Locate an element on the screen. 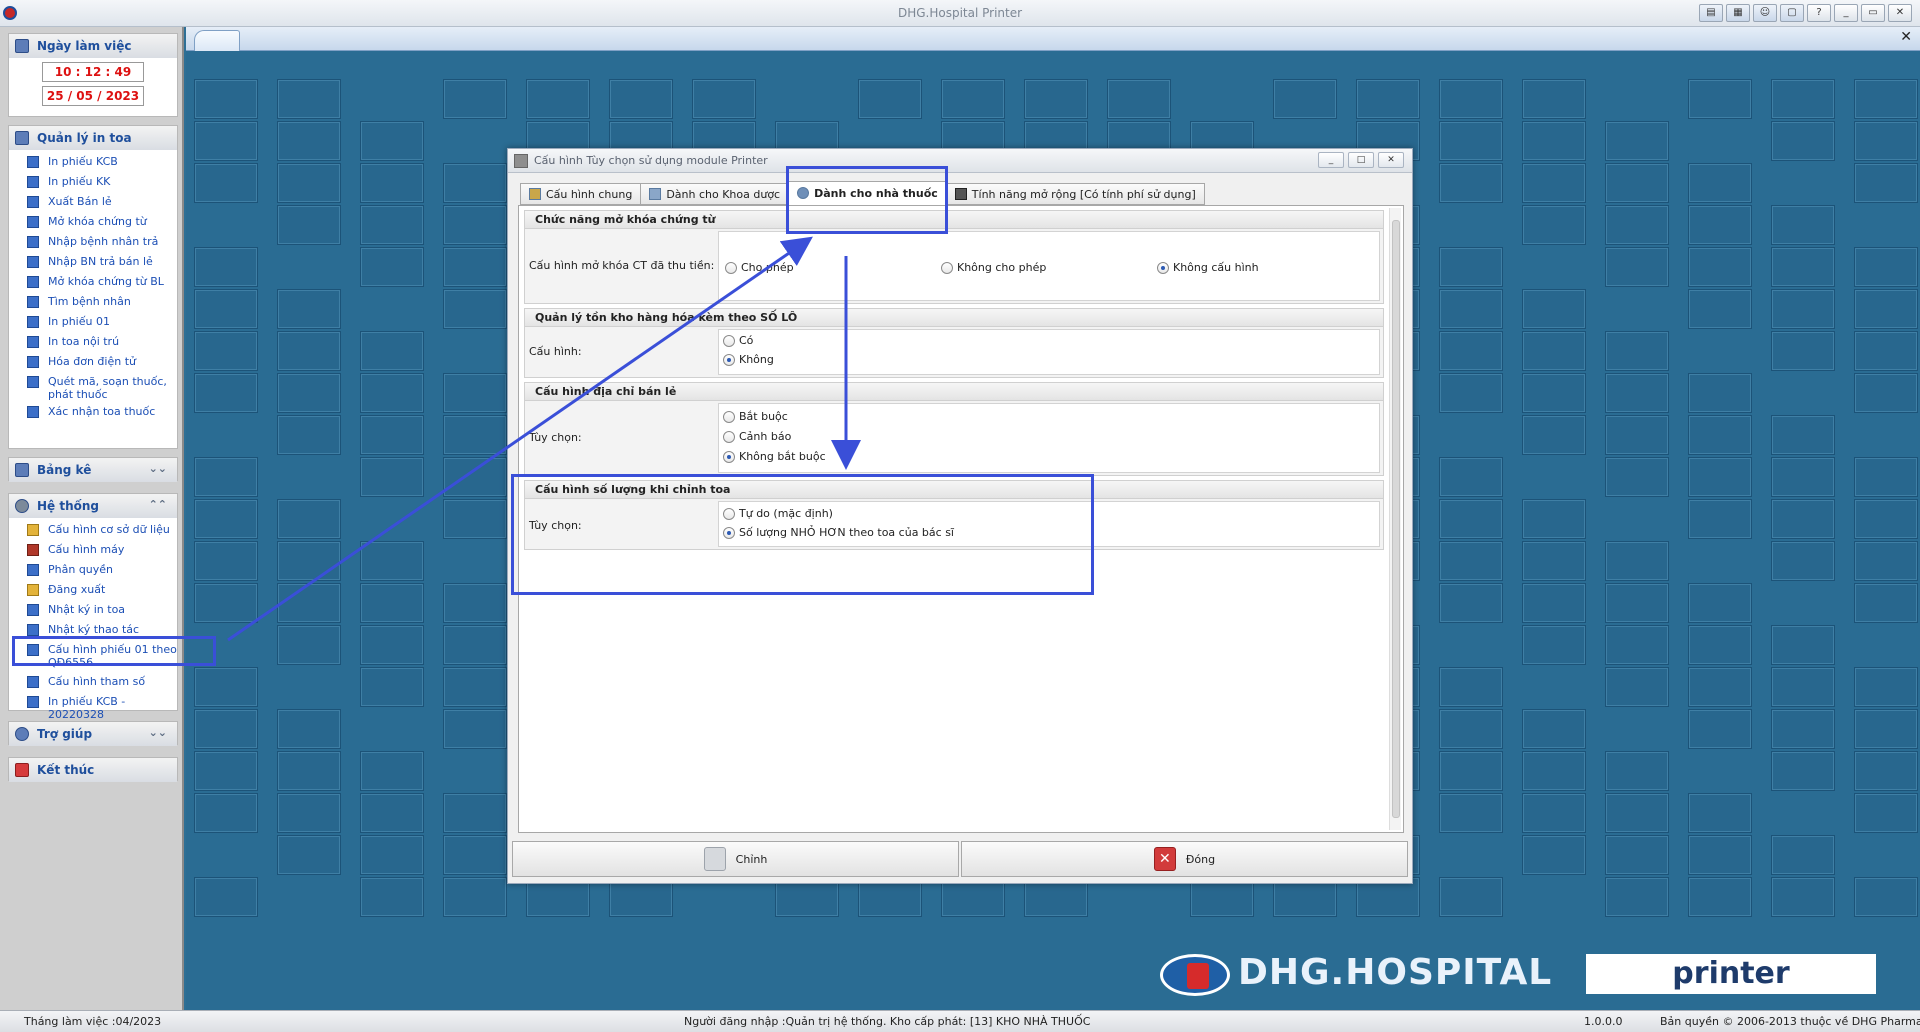 This screenshot has width=1920, height=1032. print-mgmt-header: Quản lý in toa is located at coordinates (93, 138).